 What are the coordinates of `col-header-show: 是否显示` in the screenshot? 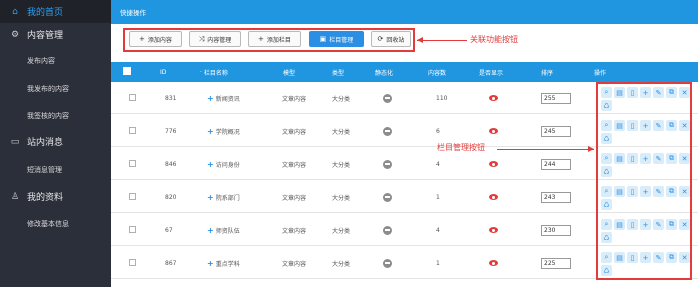 It's located at (491, 72).